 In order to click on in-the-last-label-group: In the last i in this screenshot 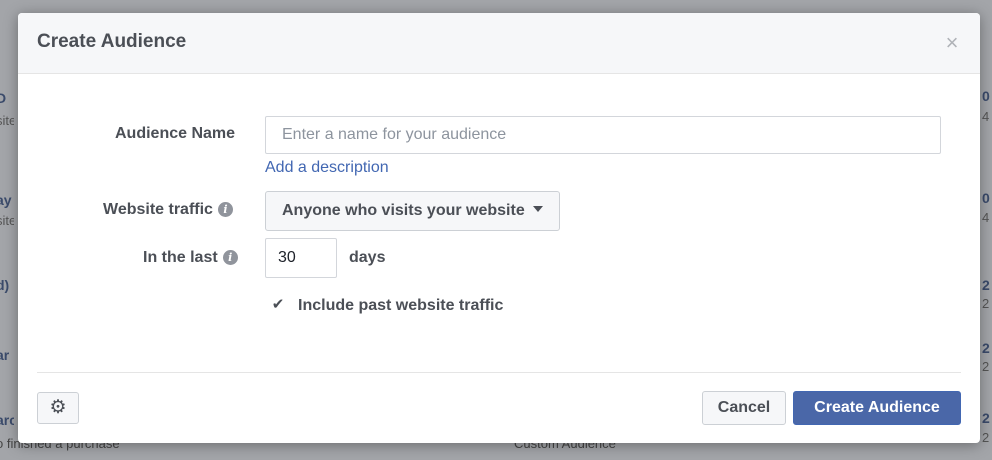, I will do `click(190, 258)`.